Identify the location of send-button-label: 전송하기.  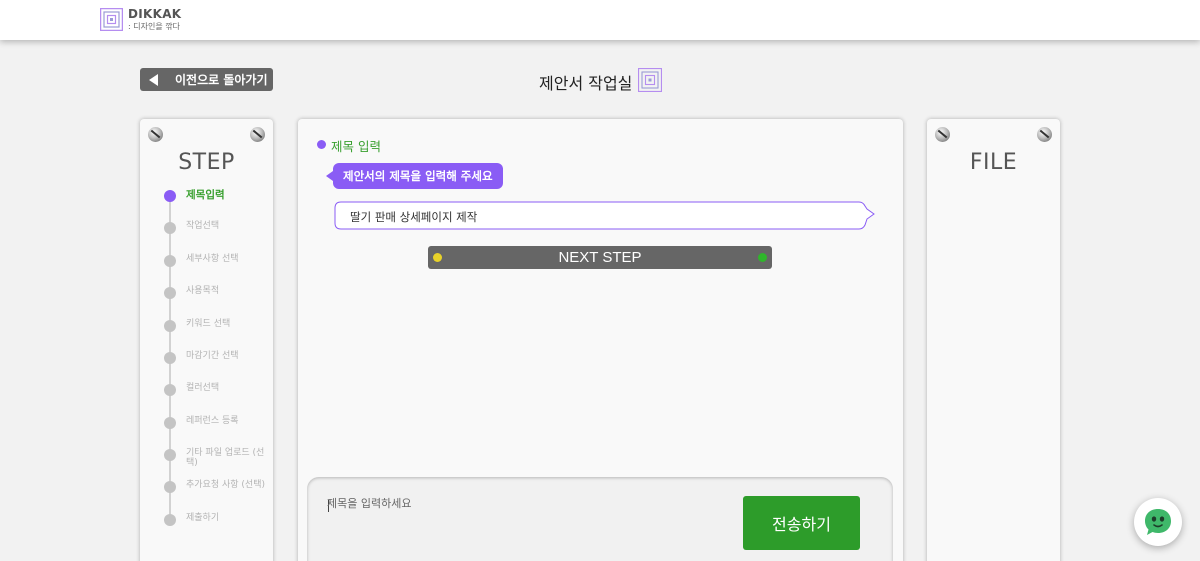
(801, 524).